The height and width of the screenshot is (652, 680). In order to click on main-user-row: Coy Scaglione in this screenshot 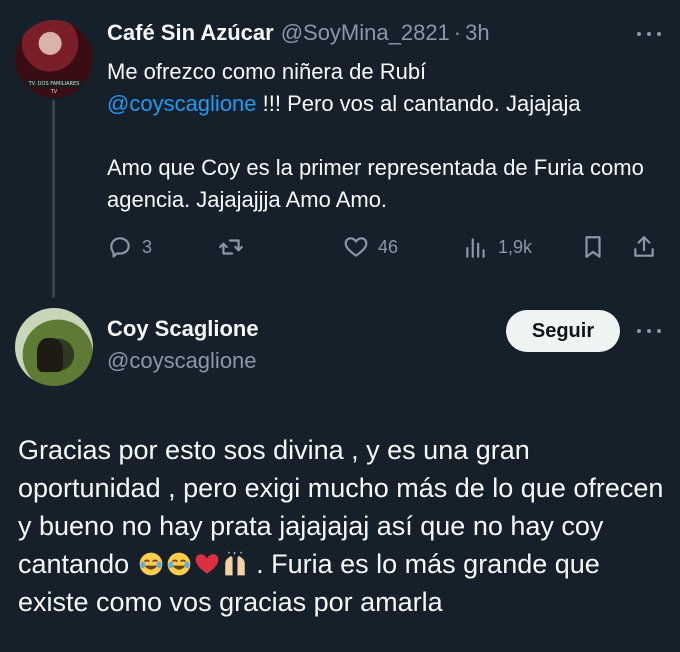, I will do `click(183, 329)`.